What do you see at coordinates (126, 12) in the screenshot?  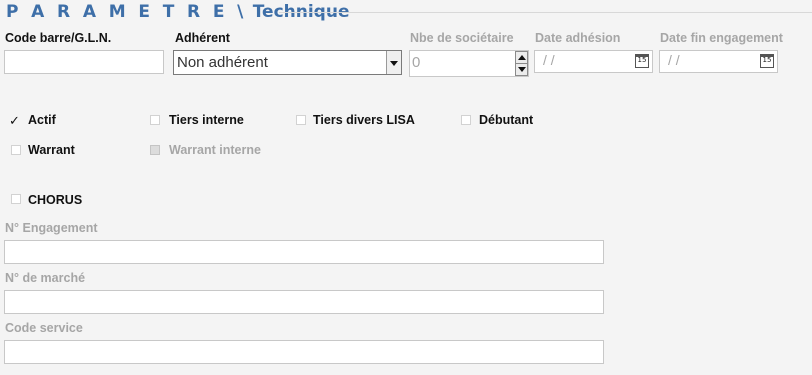 I see `section-title-prefix: P A R A M E T R E \` at bounding box center [126, 12].